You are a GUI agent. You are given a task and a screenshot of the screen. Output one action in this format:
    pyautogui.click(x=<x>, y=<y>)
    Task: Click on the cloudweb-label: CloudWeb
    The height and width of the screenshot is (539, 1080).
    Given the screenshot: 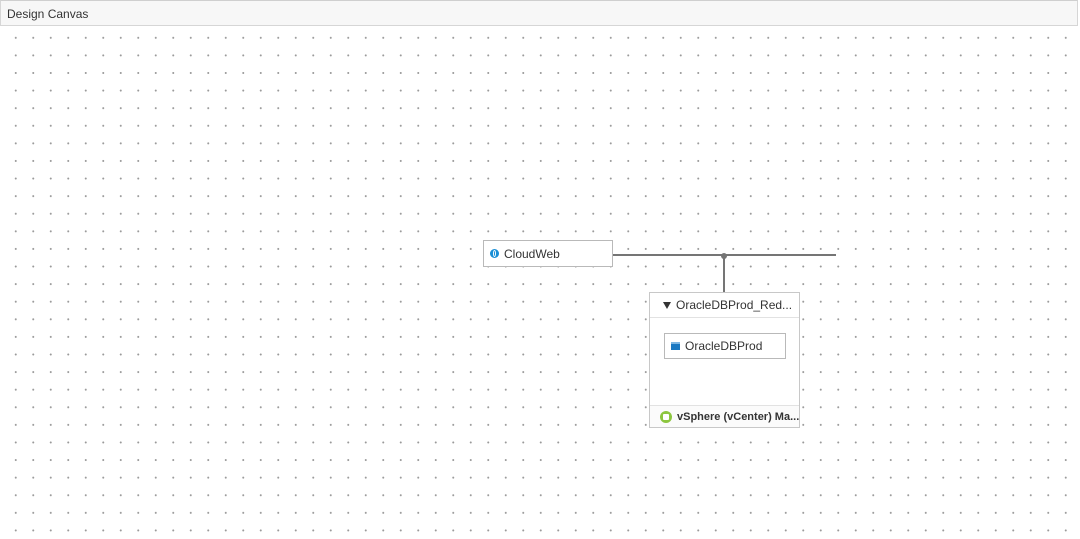 What is the action you would take?
    pyautogui.click(x=532, y=253)
    